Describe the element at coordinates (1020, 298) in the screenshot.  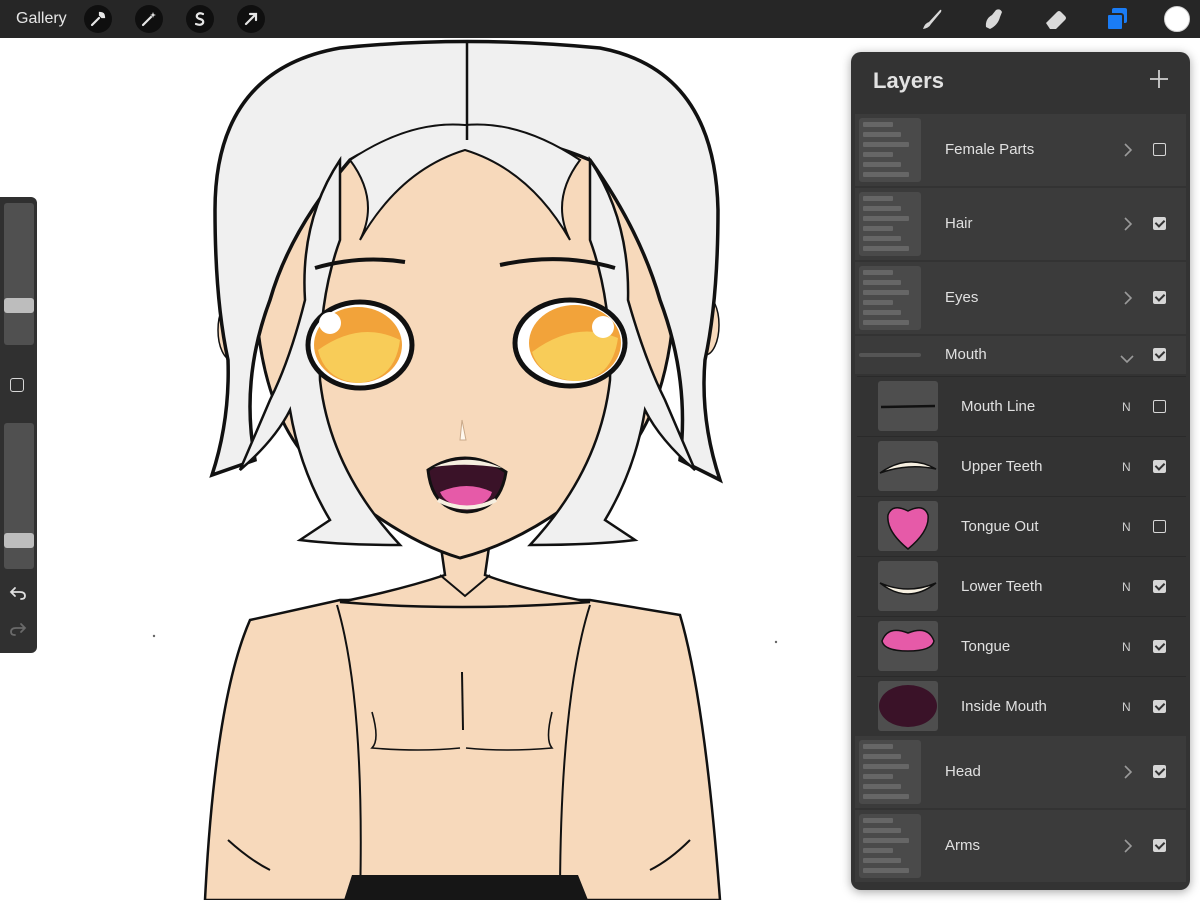
I see `layer-row: Eyes` at that location.